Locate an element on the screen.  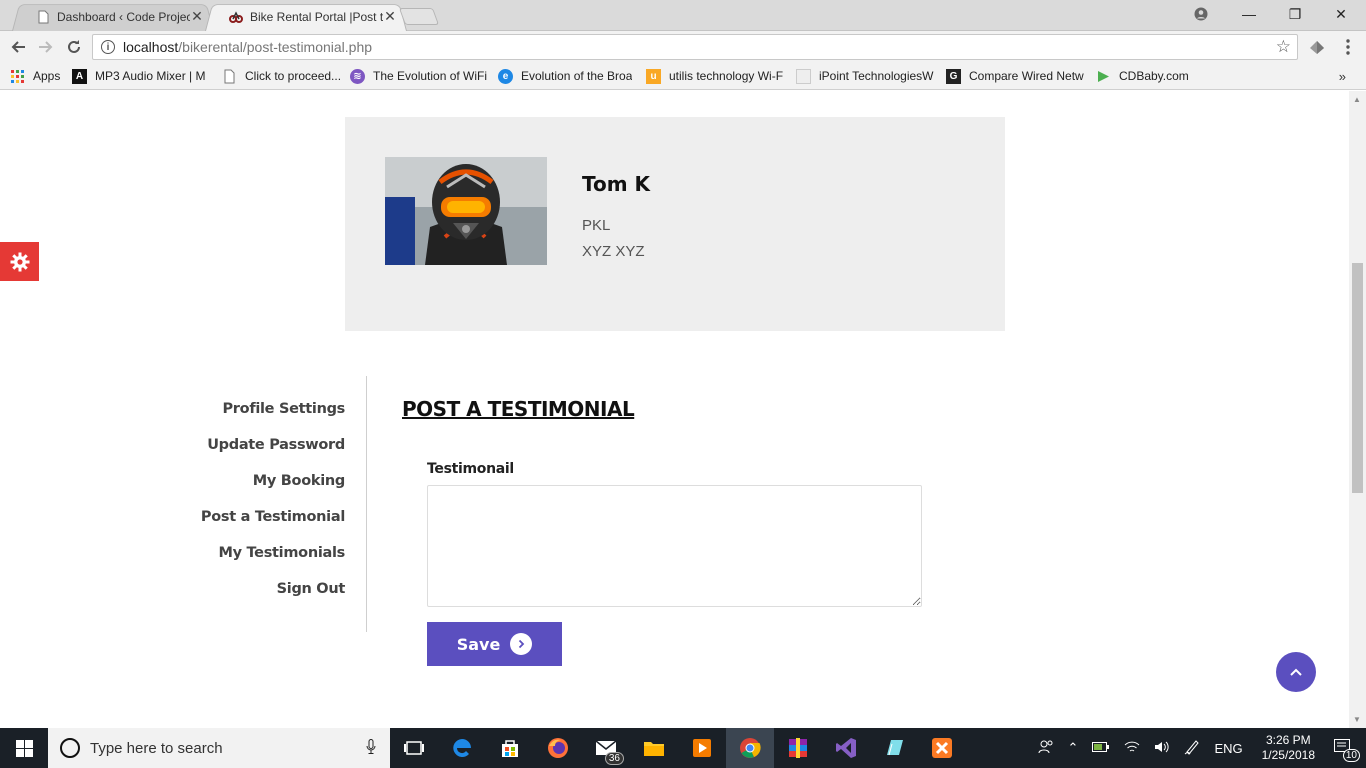
broadband-icon: e is located at coordinates (505, 76).